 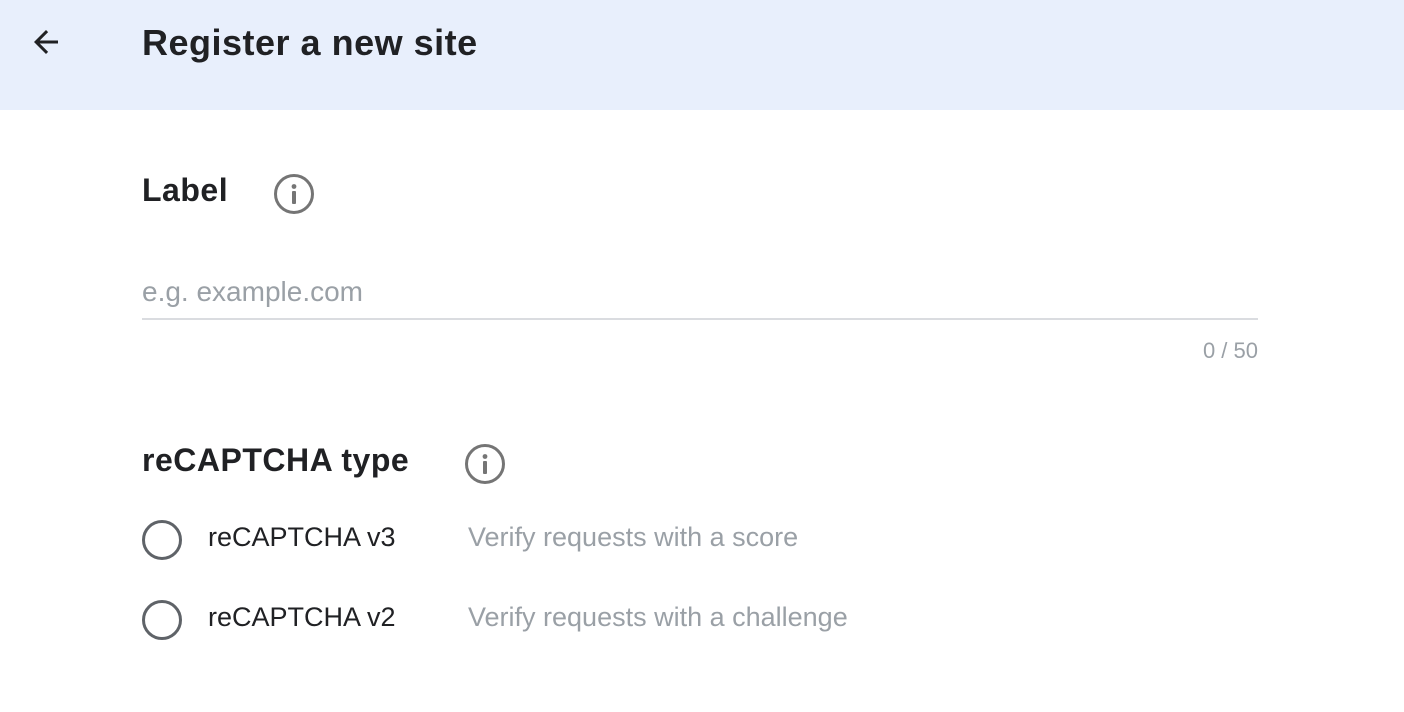 I want to click on recaptcha-type-section-title: reCAPTCHA type, so click(x=276, y=460).